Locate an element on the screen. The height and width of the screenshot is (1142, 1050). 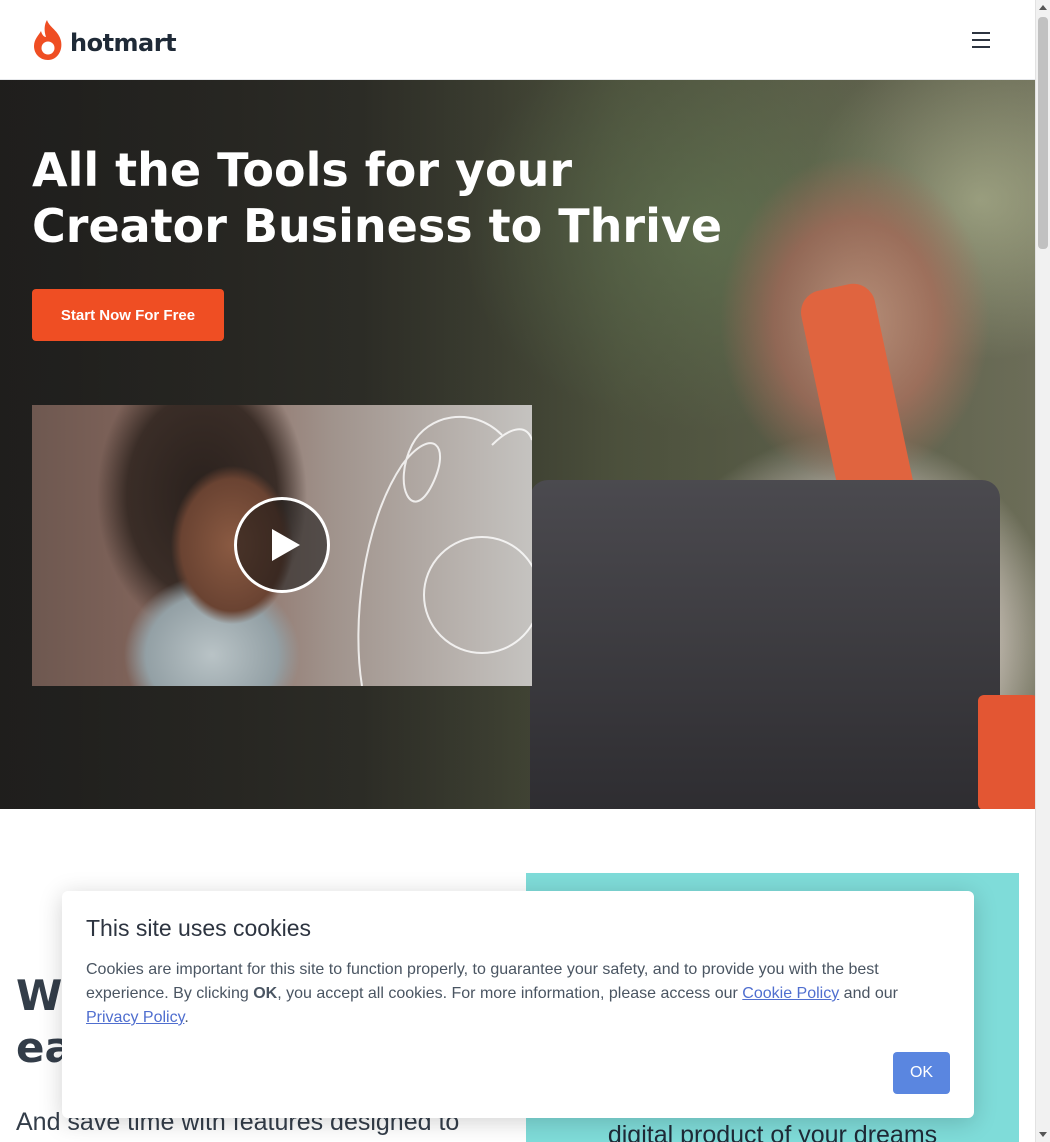
cookie-text-bold: OK is located at coordinates (265, 993).